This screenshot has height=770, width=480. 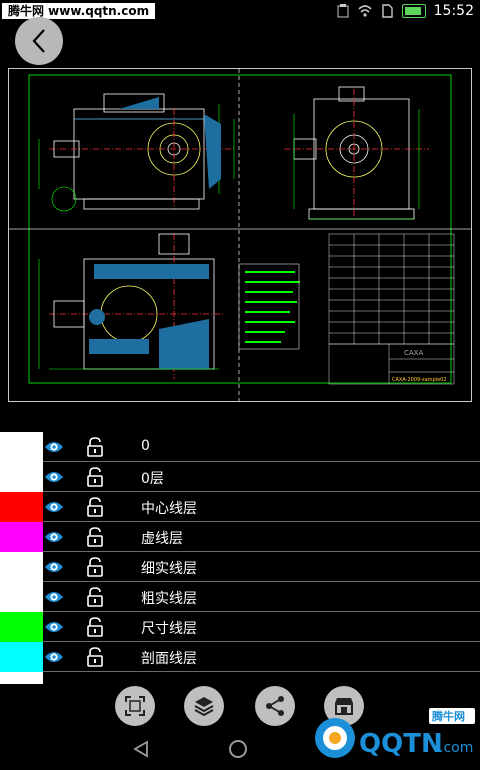 I want to click on fit-view-icon, so click(x=135, y=706).